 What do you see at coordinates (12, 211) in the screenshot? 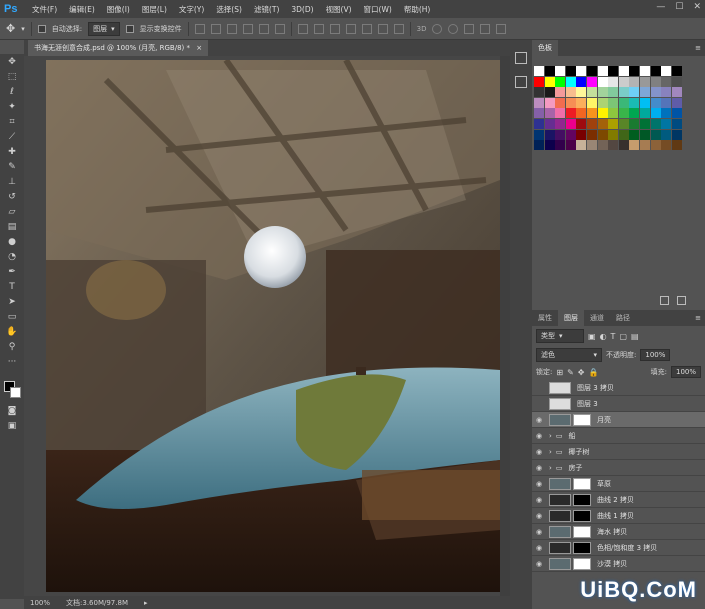
I see `eraser-tool-icon: ▱` at bounding box center [12, 211].